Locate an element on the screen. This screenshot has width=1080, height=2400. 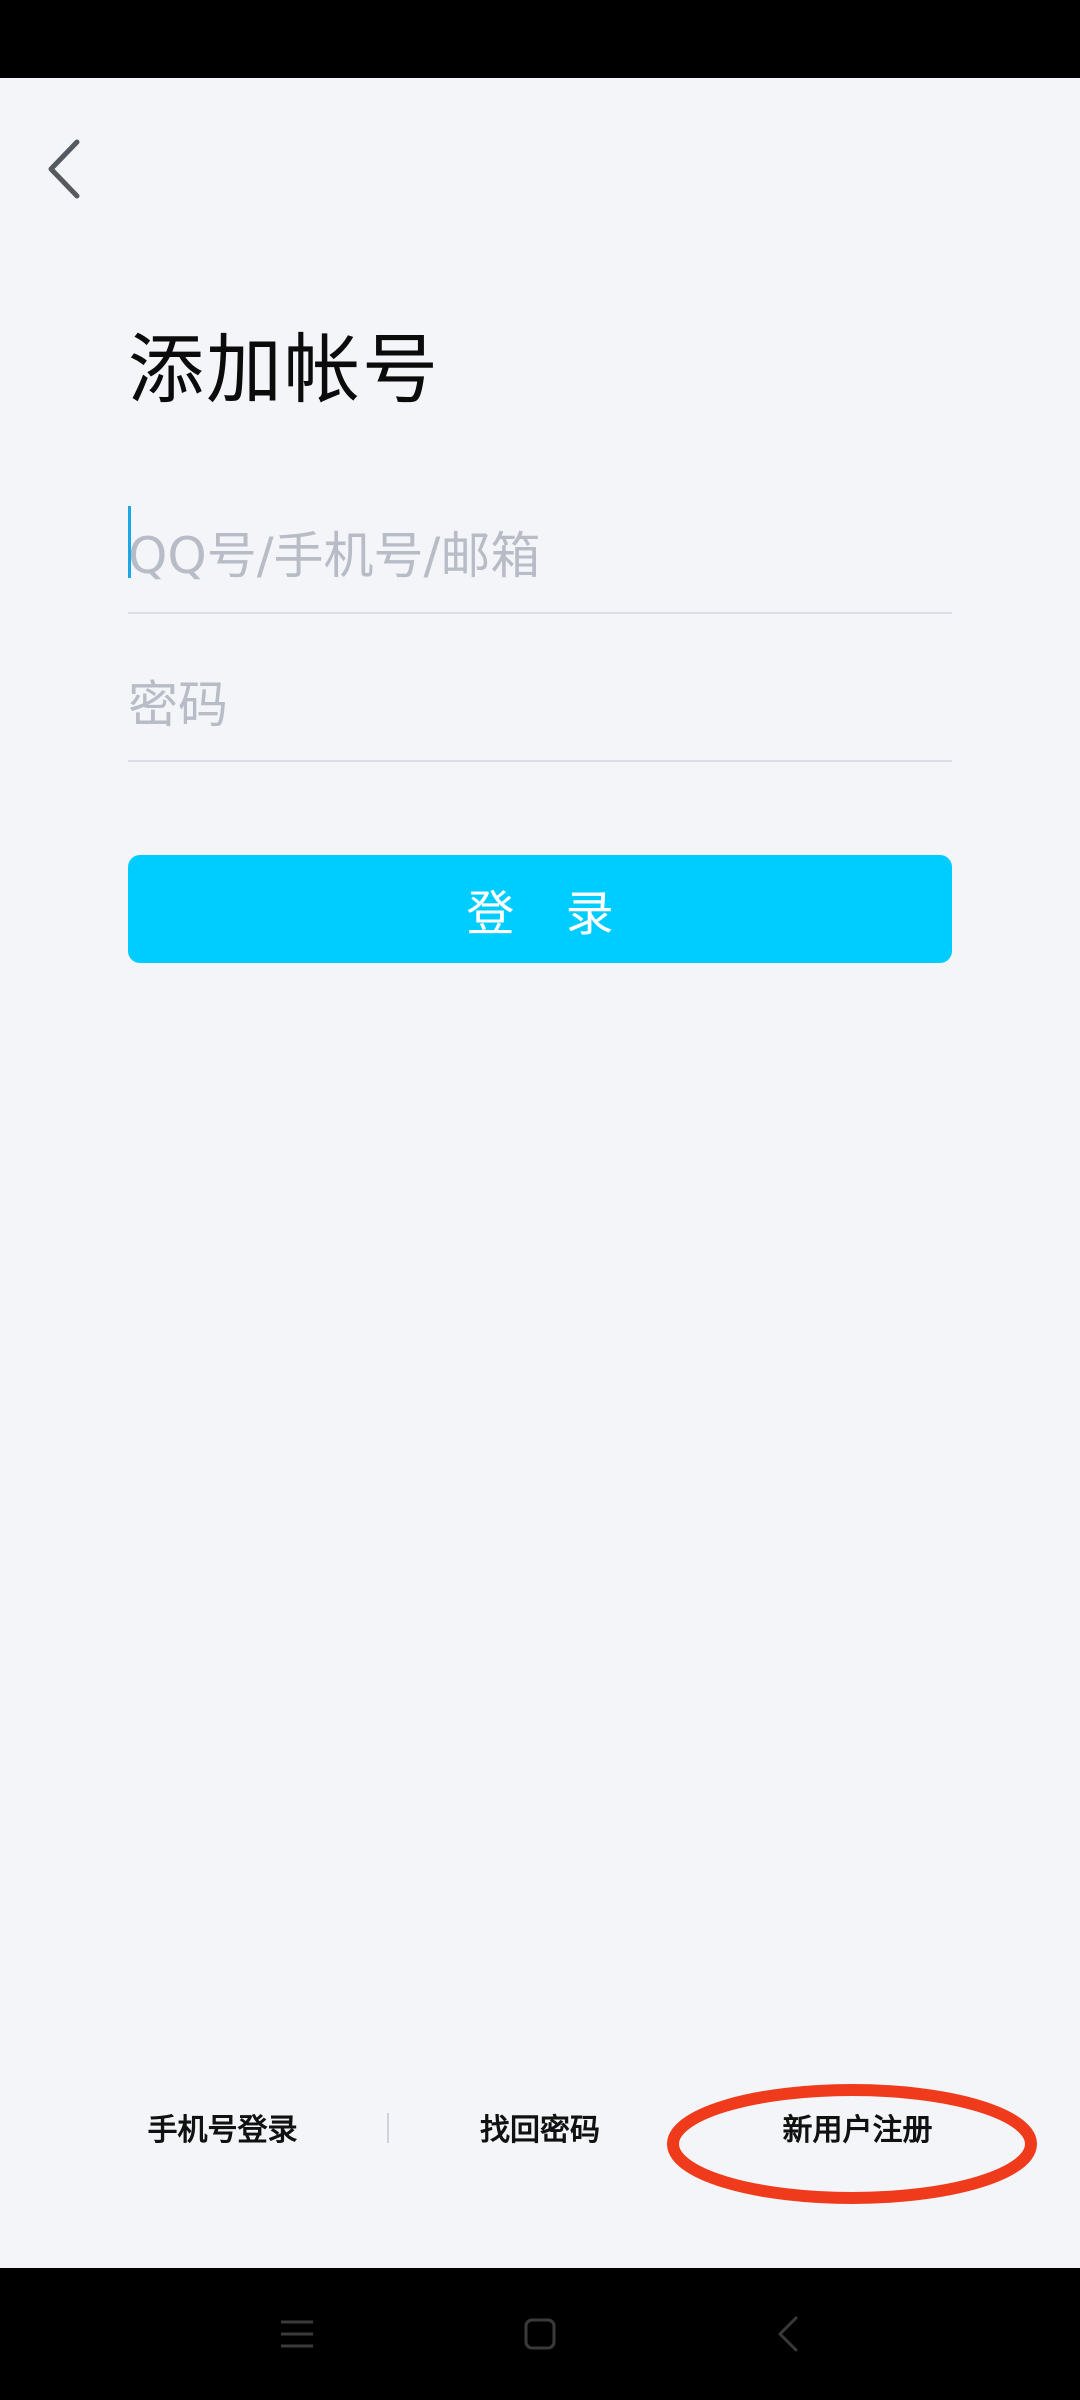
chevron-left-icon is located at coordinates (64, 169).